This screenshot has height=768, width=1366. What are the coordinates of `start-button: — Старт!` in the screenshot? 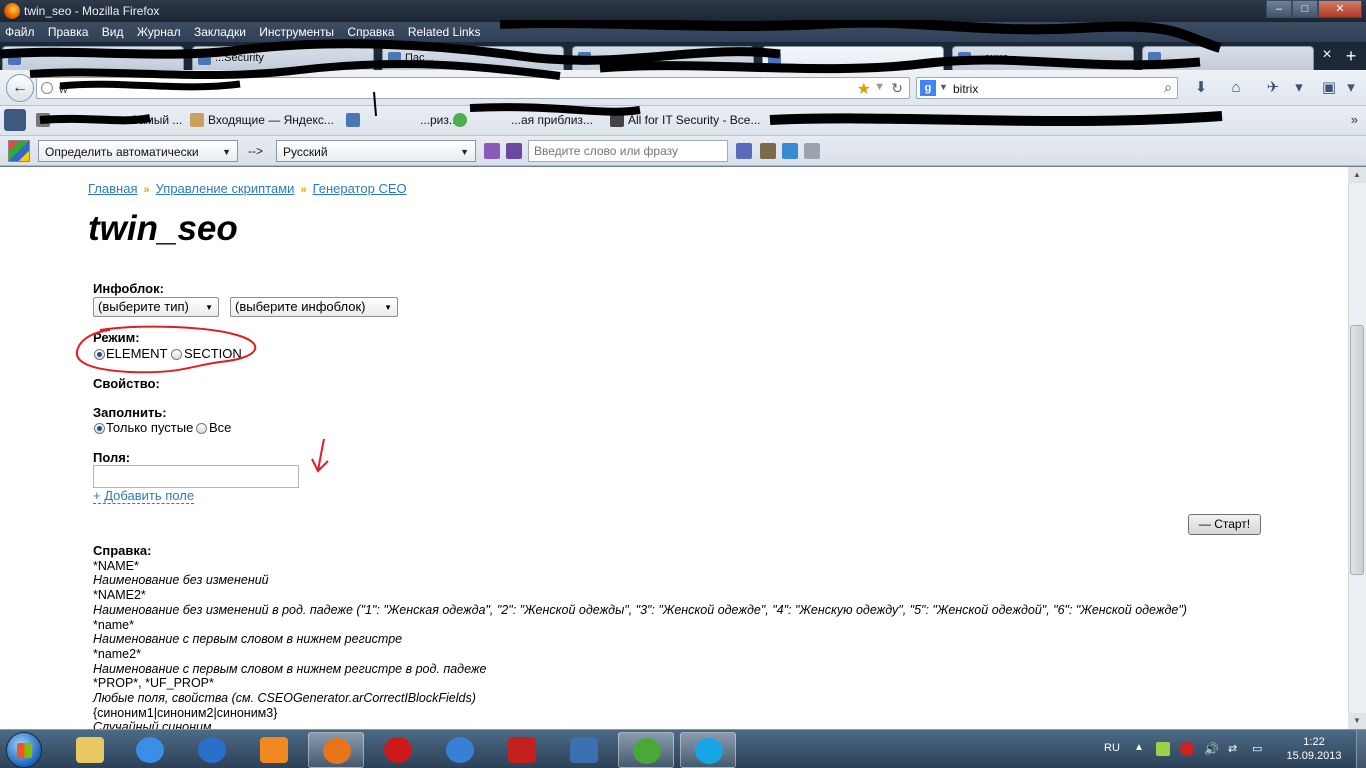 It's located at (1224, 524).